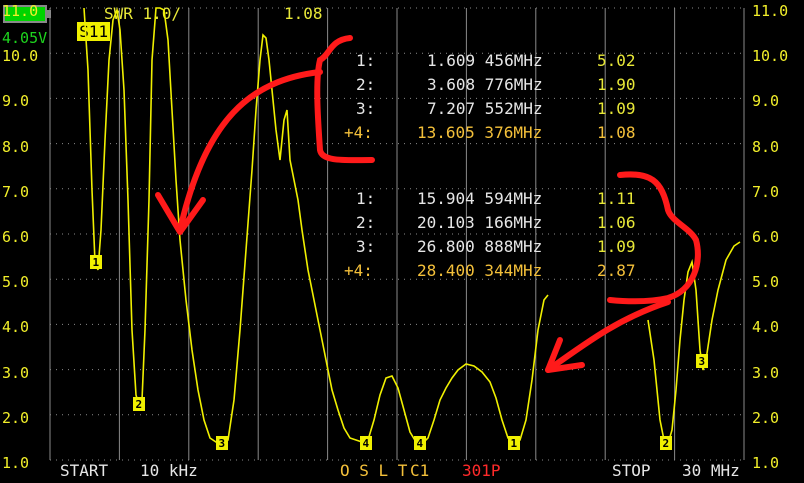 The width and height of the screenshot is (804, 483). Describe the element at coordinates (180, 213) in the screenshot. I see `annotation-arrowhead-top` at that location.